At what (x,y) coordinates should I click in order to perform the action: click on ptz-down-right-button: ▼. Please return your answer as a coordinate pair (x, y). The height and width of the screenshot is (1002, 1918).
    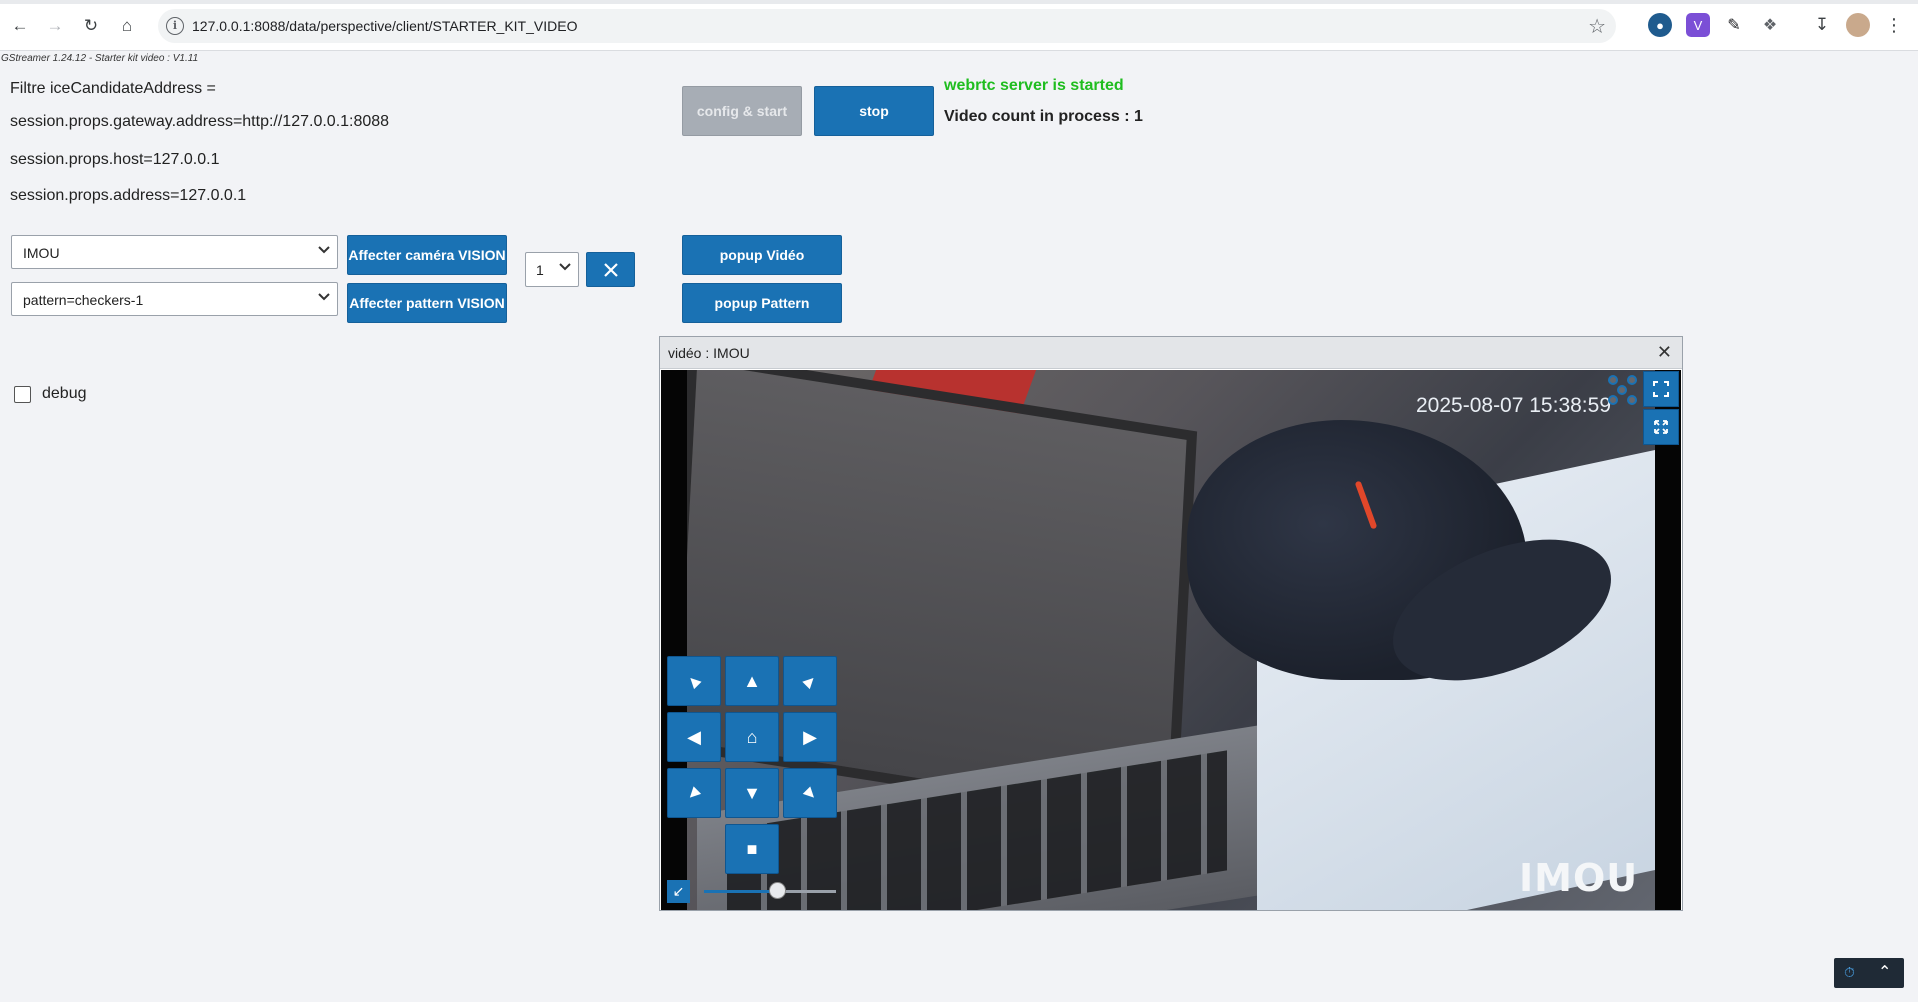
    Looking at the image, I should click on (810, 793).